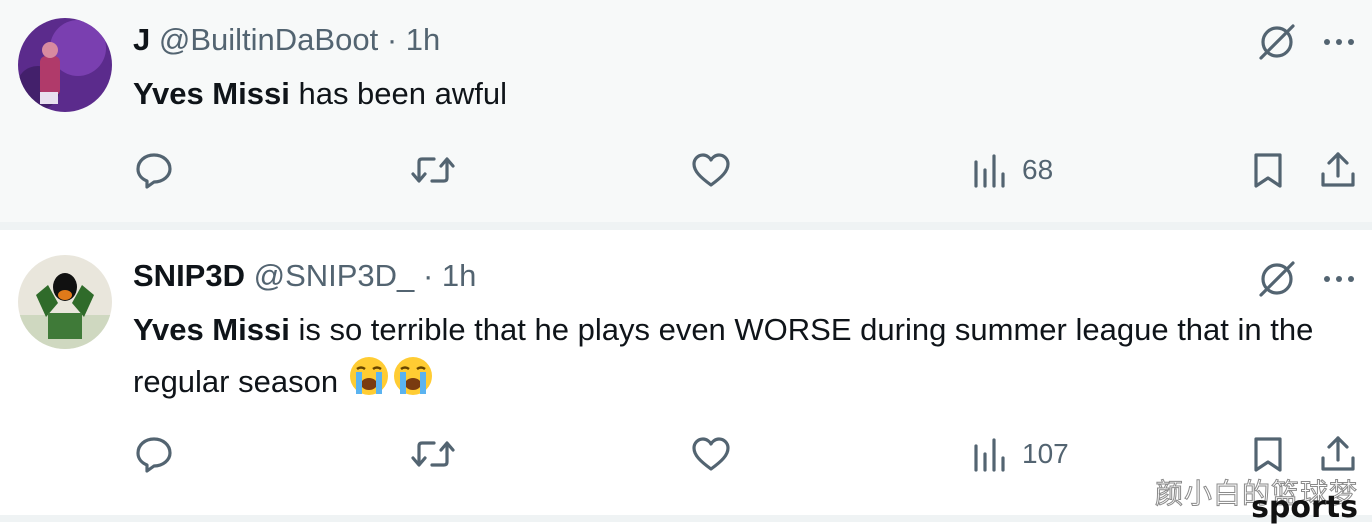 This screenshot has width=1372, height=525. Describe the element at coordinates (189, 275) in the screenshot. I see `display-name: SNIP3D` at that location.